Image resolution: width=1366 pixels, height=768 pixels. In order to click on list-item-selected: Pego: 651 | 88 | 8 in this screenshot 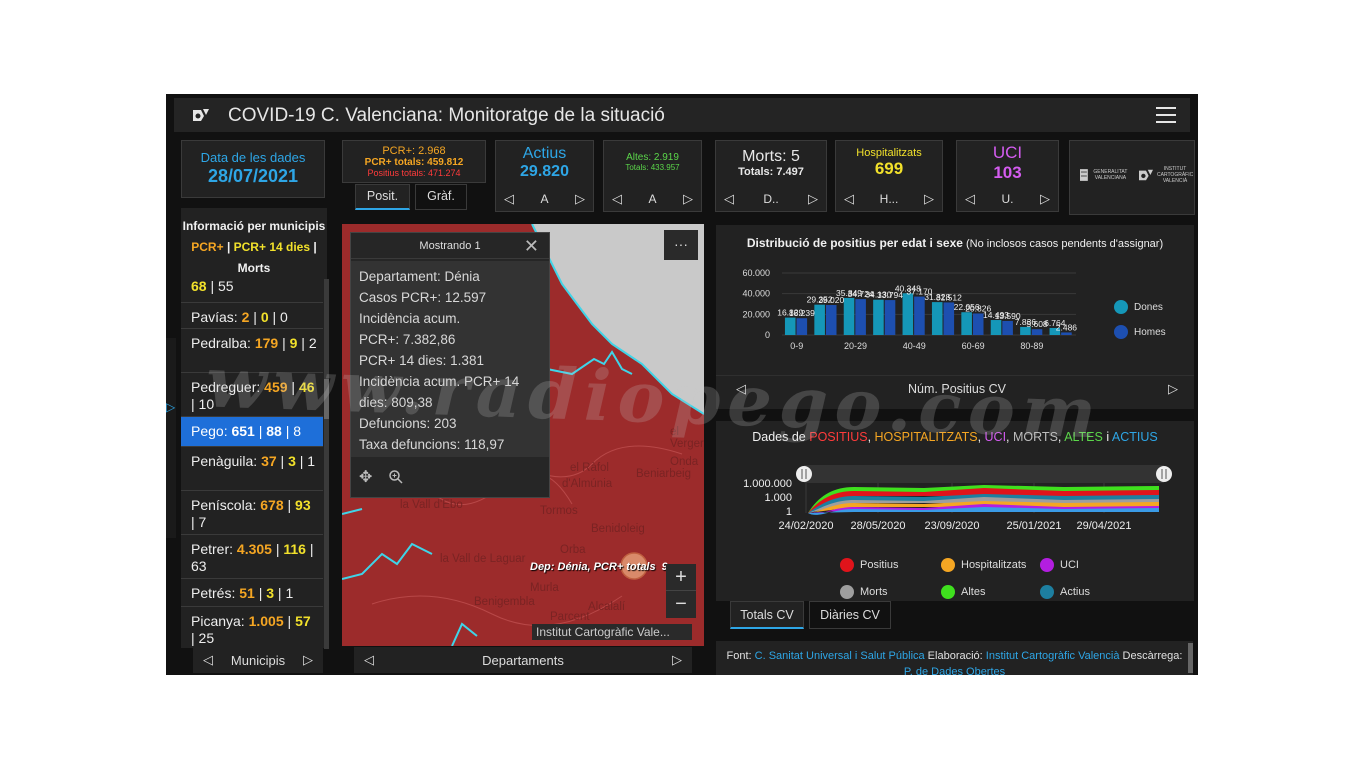, I will do `click(252, 431)`.